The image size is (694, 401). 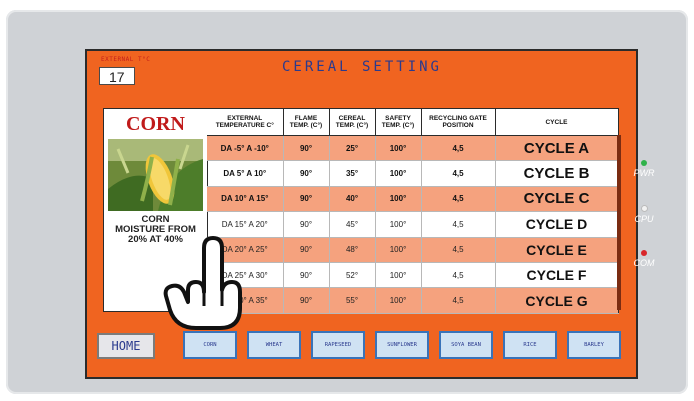 I want to click on crop-name: CORN, so click(x=155, y=124).